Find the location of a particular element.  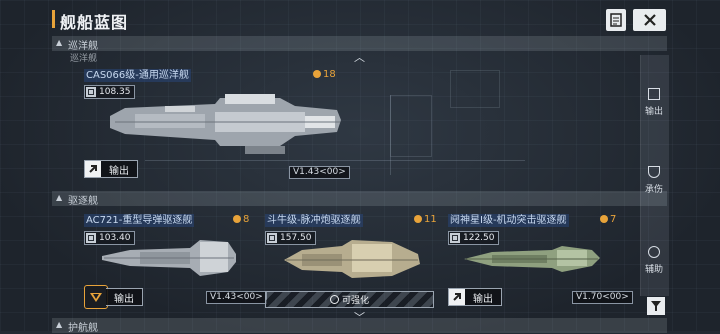

ship-eris-drawing is located at coordinates (532, 259).